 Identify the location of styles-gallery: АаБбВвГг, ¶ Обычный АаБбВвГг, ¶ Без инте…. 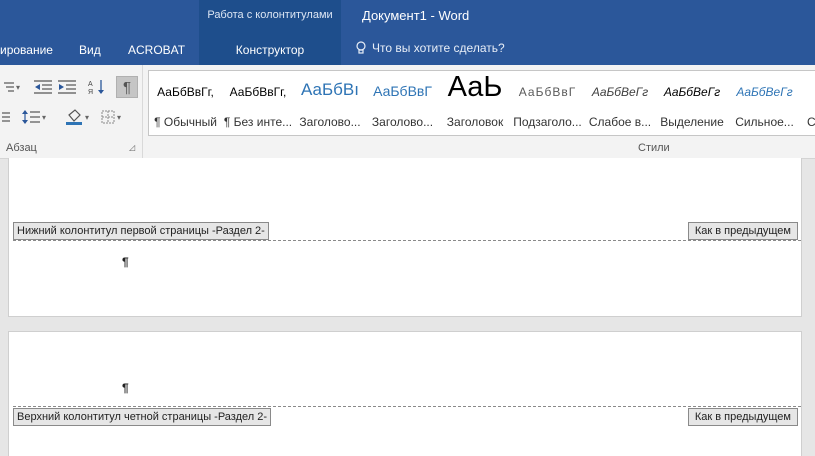
(481, 103).